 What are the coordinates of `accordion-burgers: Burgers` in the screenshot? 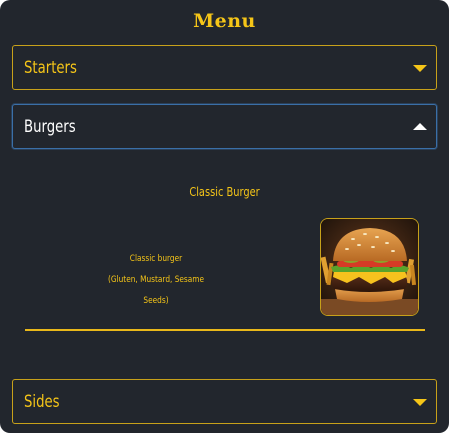 It's located at (224, 126).